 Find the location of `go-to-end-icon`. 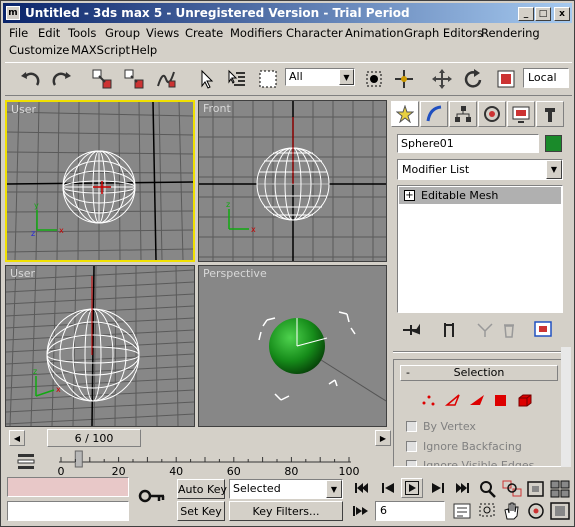

go-to-end-icon is located at coordinates (462, 488).